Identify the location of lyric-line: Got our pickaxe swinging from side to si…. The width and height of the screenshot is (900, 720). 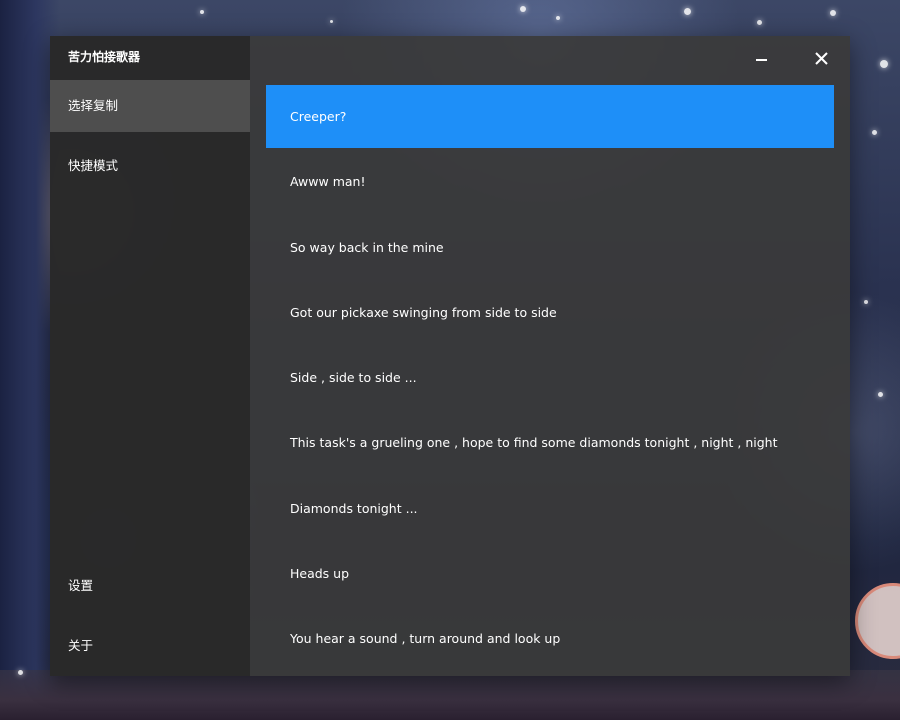
(550, 312).